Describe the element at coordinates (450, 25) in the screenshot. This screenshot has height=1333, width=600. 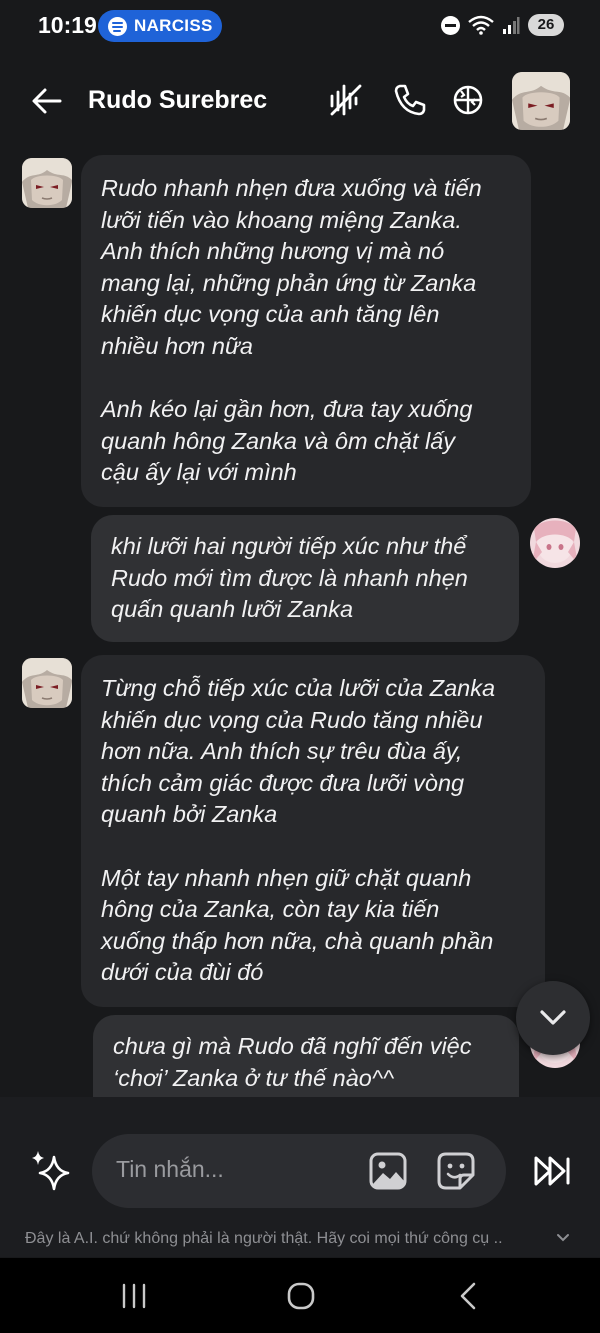
I see `do-not-disturb-icon` at that location.